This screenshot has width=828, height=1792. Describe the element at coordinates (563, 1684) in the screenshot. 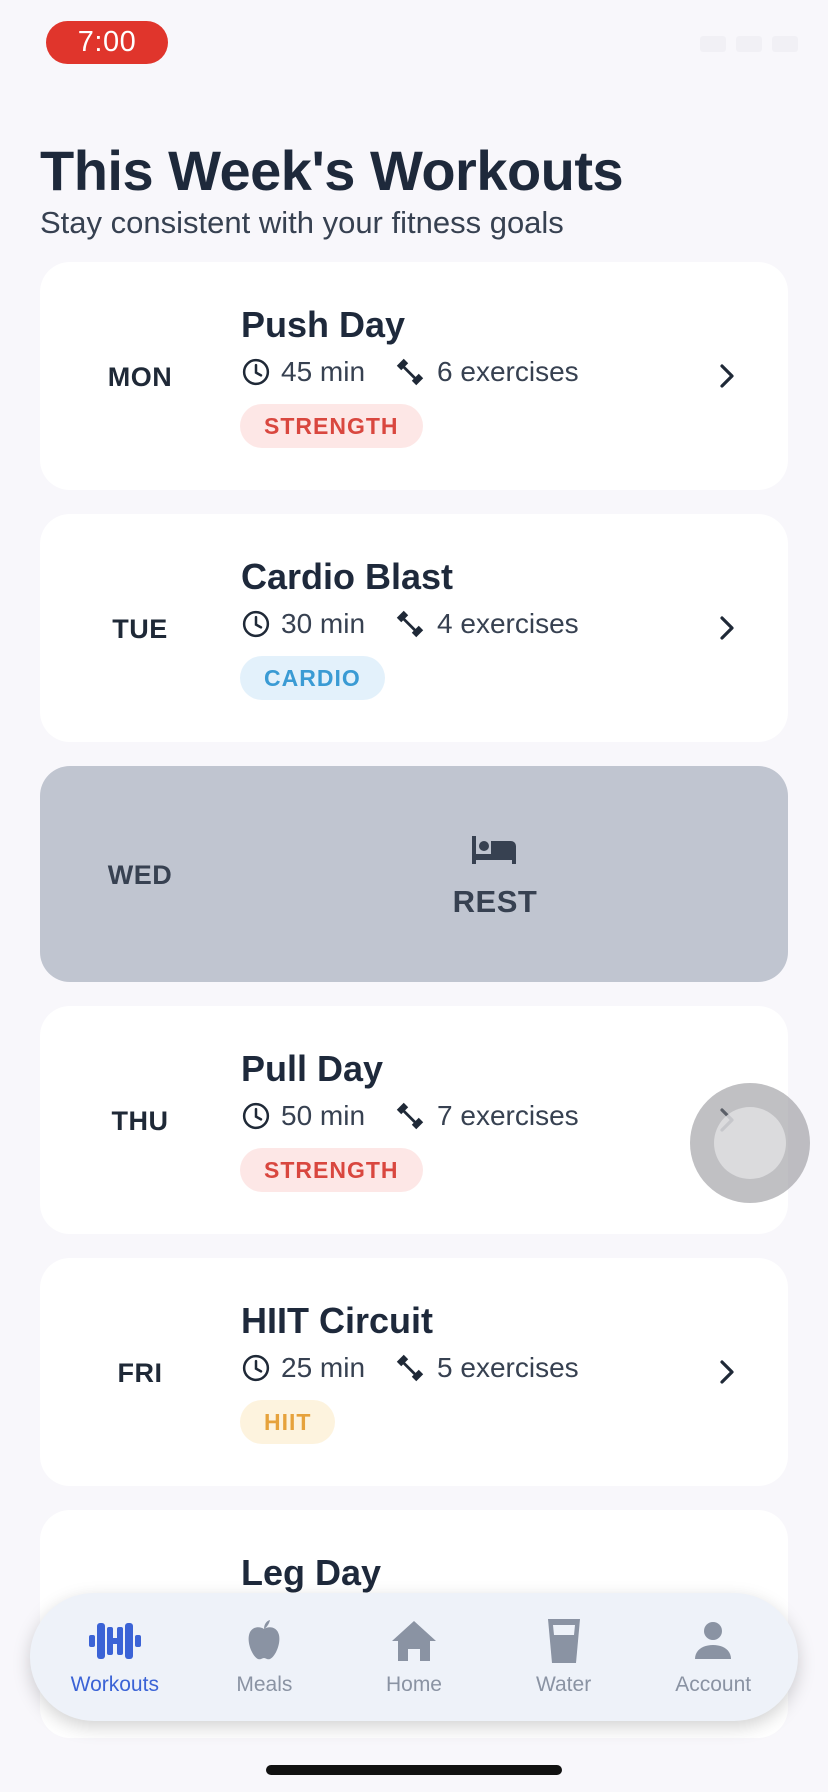

I see `nav-label: Water` at that location.